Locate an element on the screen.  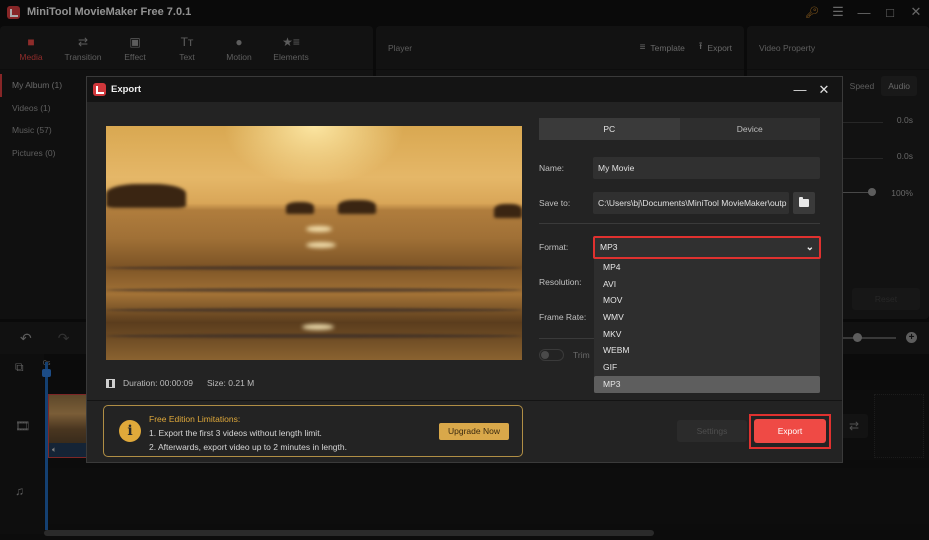
export-target-tabs: PC Device is located at coordinates (679, 129).